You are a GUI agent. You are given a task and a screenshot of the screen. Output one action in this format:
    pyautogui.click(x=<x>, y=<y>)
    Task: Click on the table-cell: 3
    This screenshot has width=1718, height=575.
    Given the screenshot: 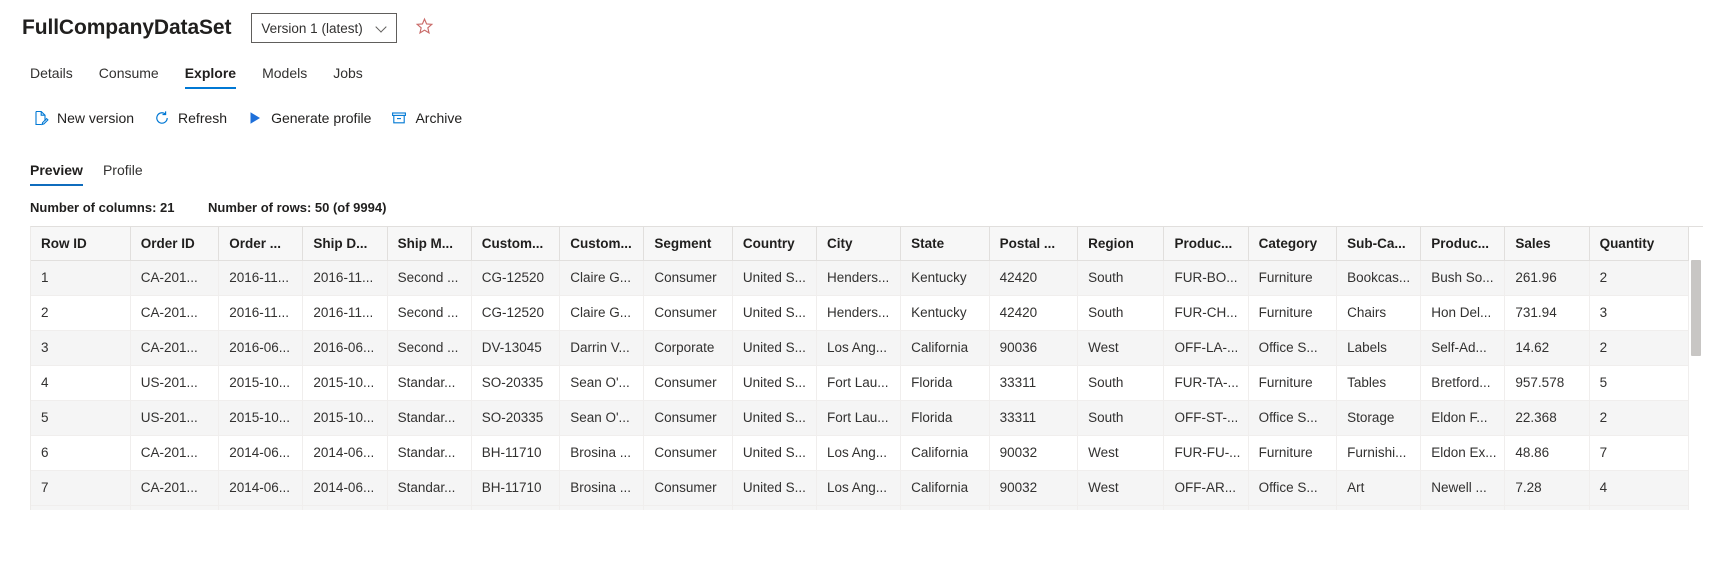 What is the action you would take?
    pyautogui.click(x=1639, y=313)
    